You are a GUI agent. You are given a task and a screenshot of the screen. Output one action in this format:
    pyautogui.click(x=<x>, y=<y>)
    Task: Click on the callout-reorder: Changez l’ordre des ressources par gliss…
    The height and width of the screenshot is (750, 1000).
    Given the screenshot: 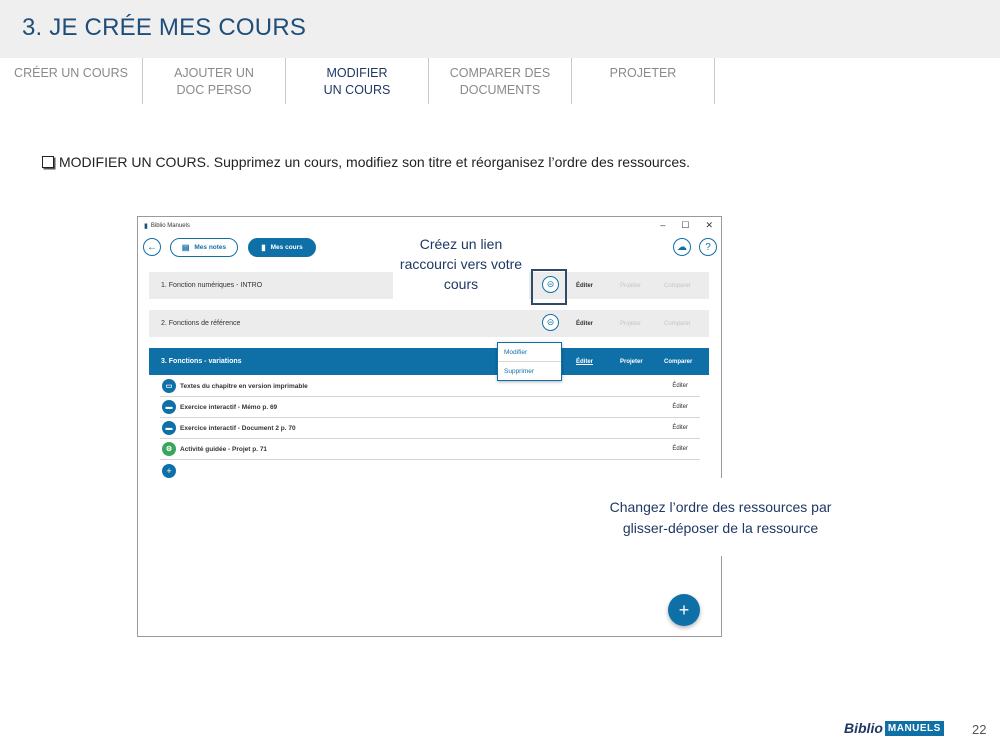 What is the action you would take?
    pyautogui.click(x=720, y=517)
    